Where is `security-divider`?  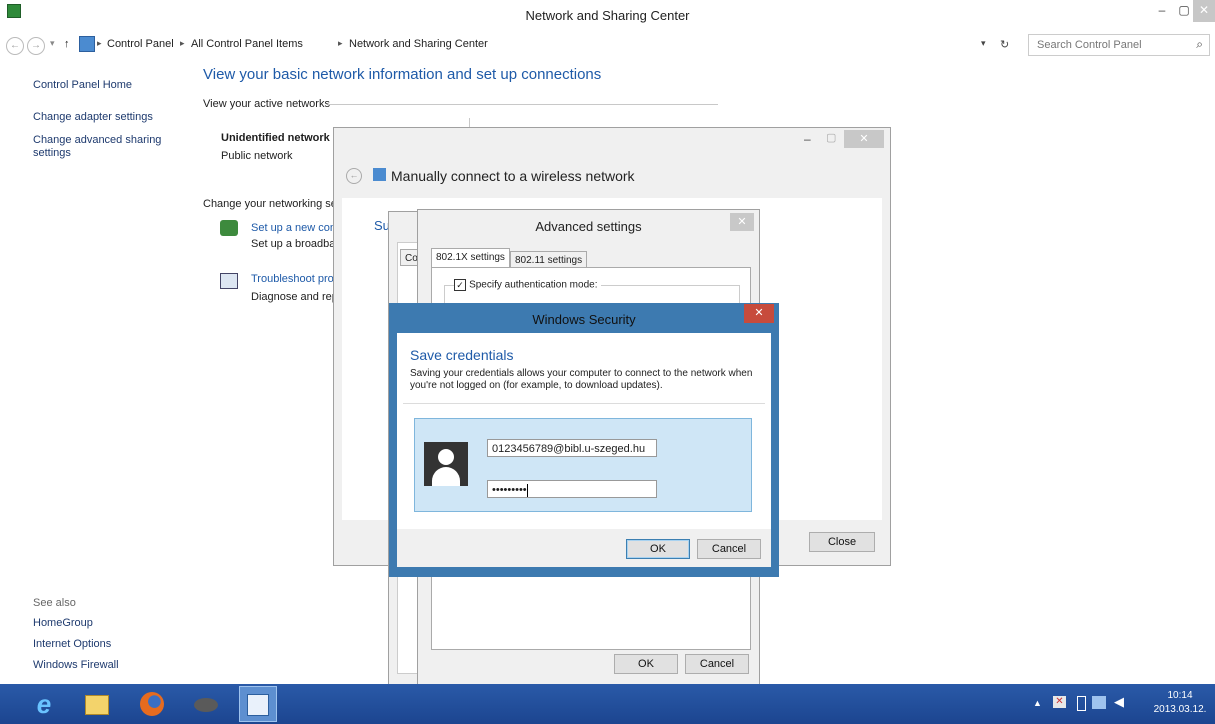 security-divider is located at coordinates (584, 403).